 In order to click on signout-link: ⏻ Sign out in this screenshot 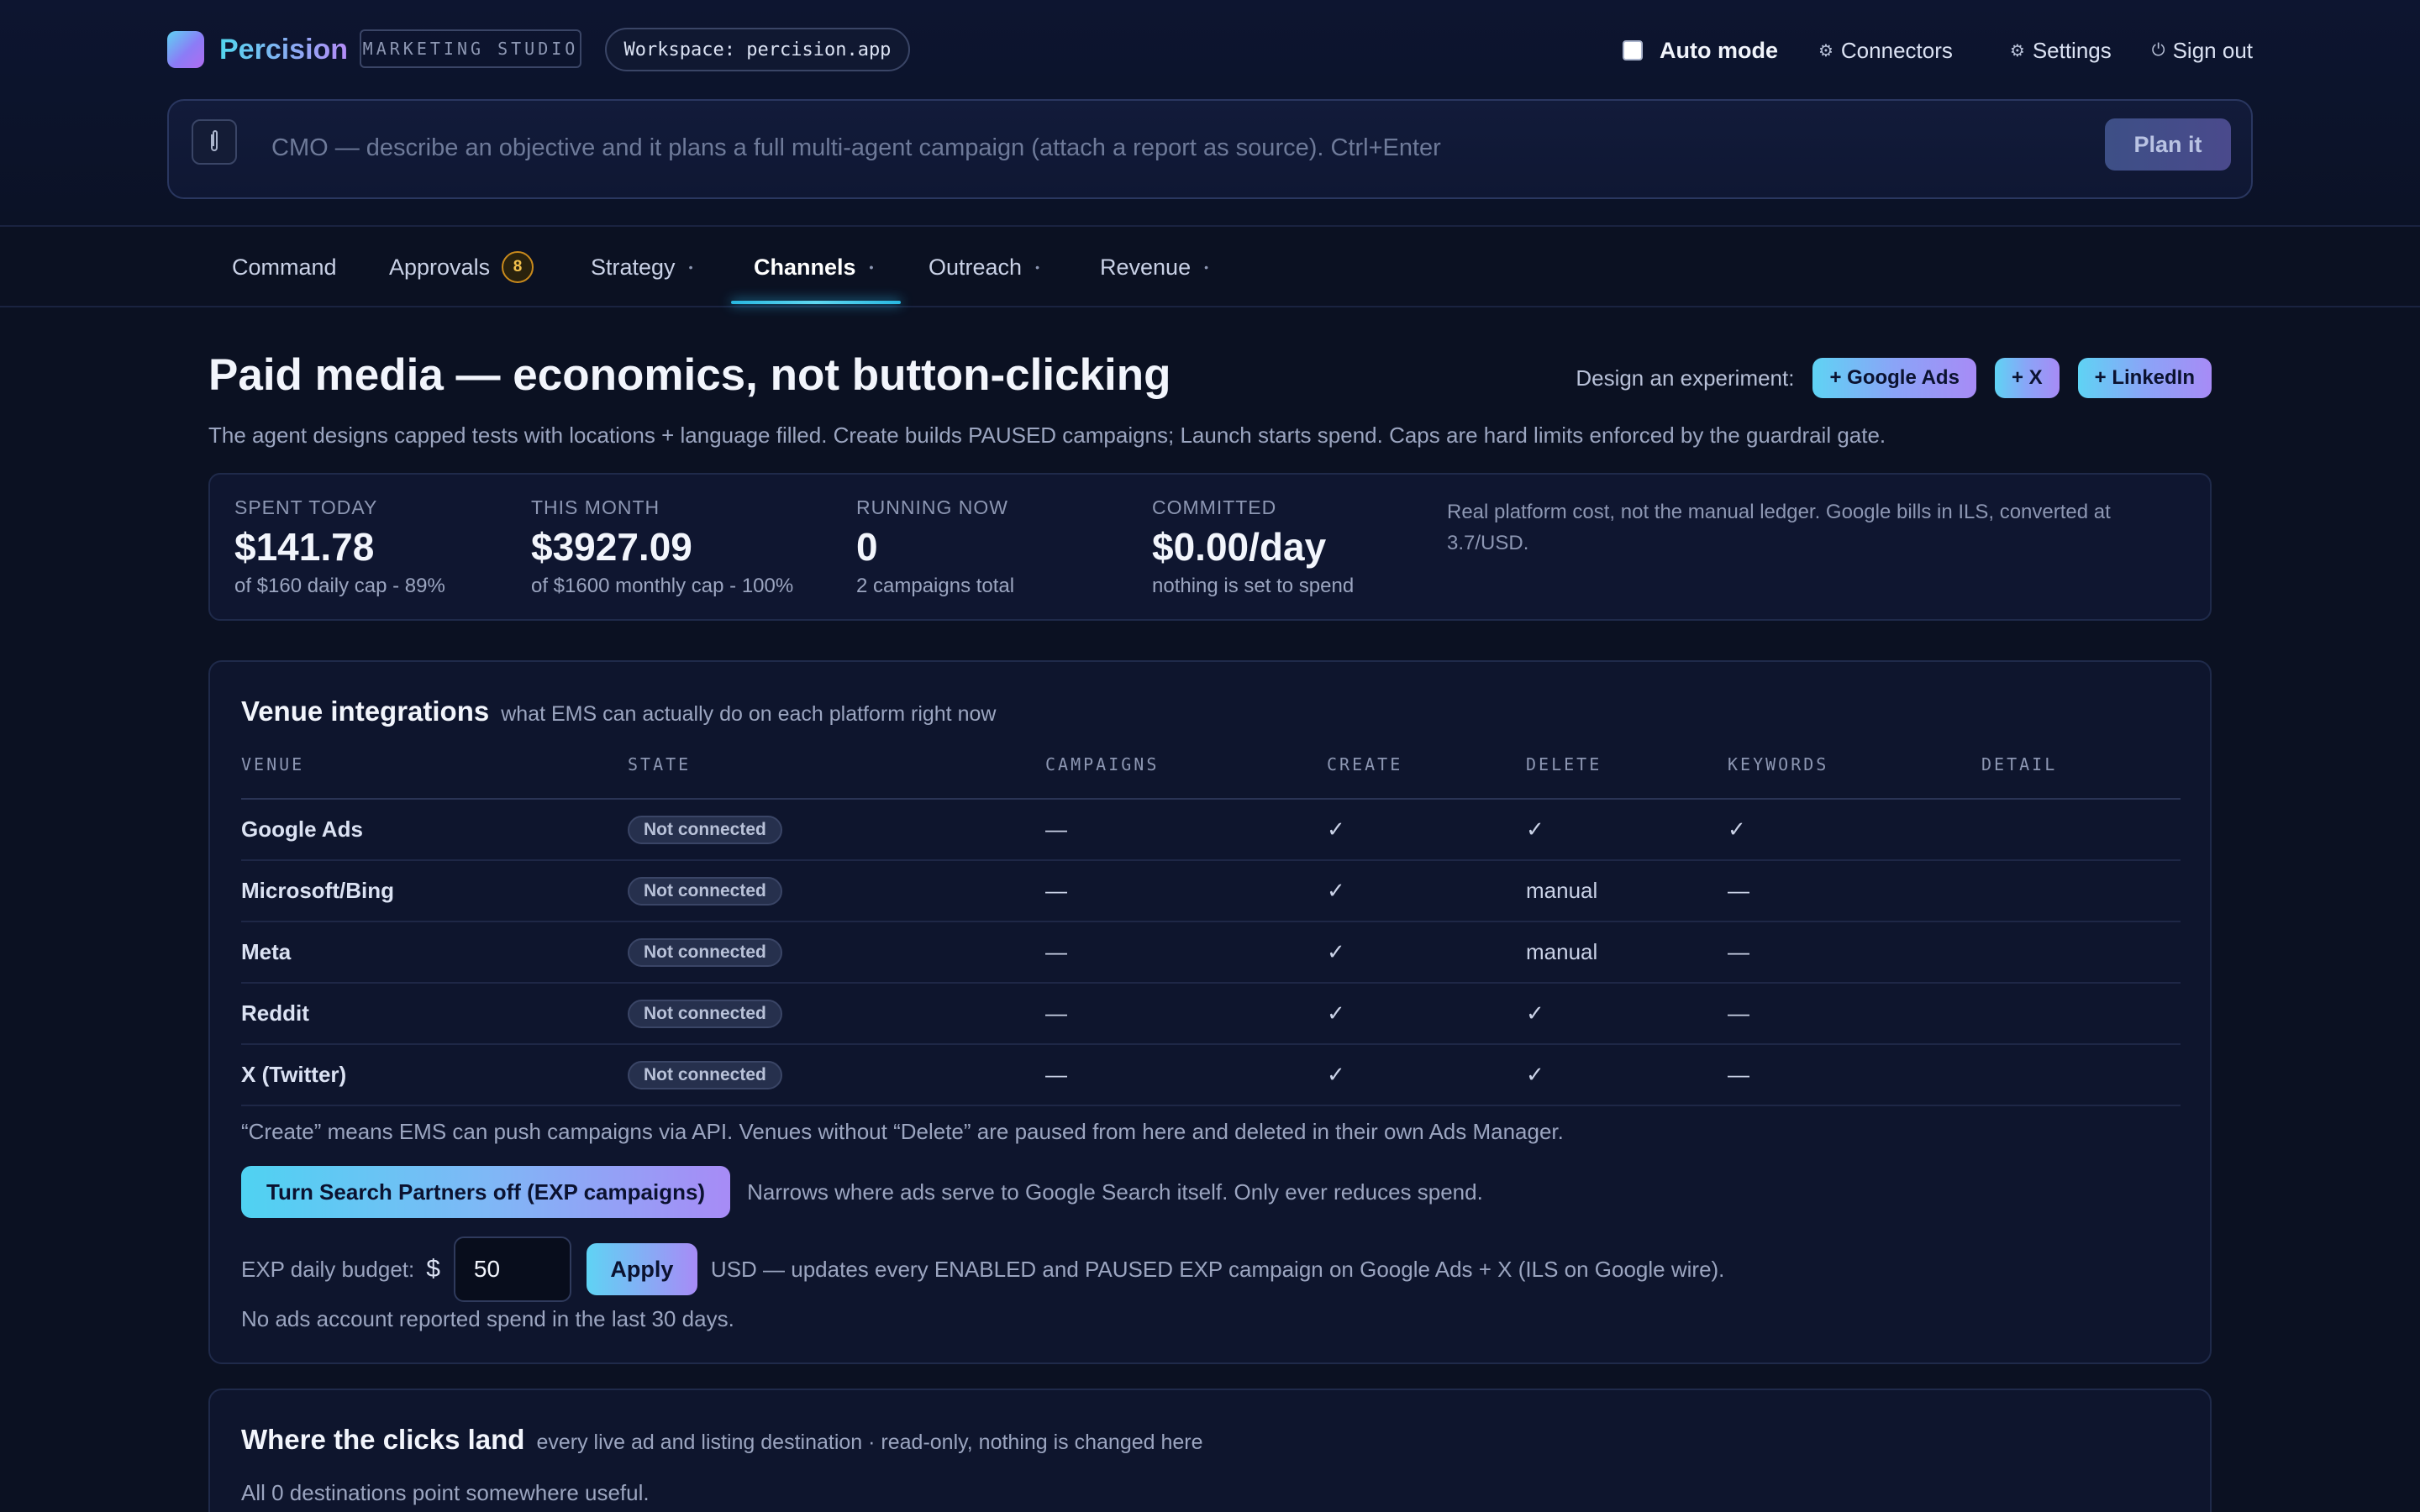, I will do `click(2203, 51)`.